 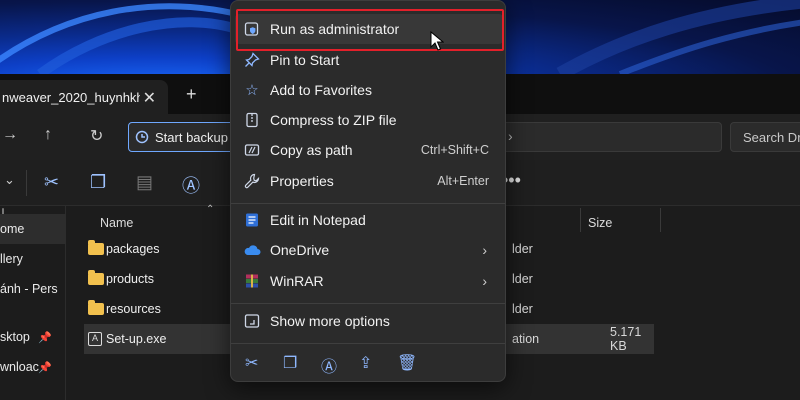 I want to click on search-input: Search Dr, so click(x=765, y=137).